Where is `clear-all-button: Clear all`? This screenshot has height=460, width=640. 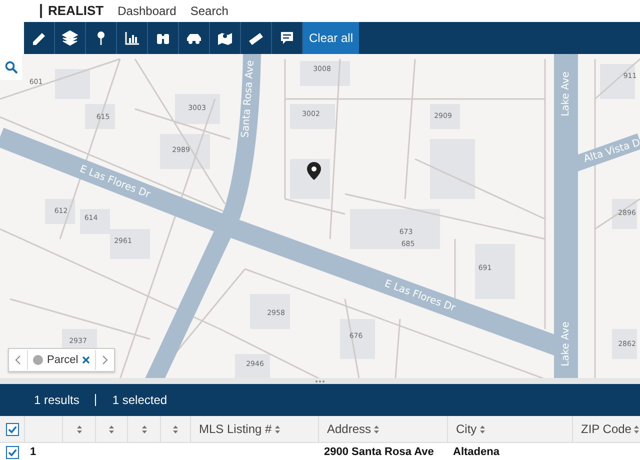
clear-all-button: Clear all is located at coordinates (331, 38).